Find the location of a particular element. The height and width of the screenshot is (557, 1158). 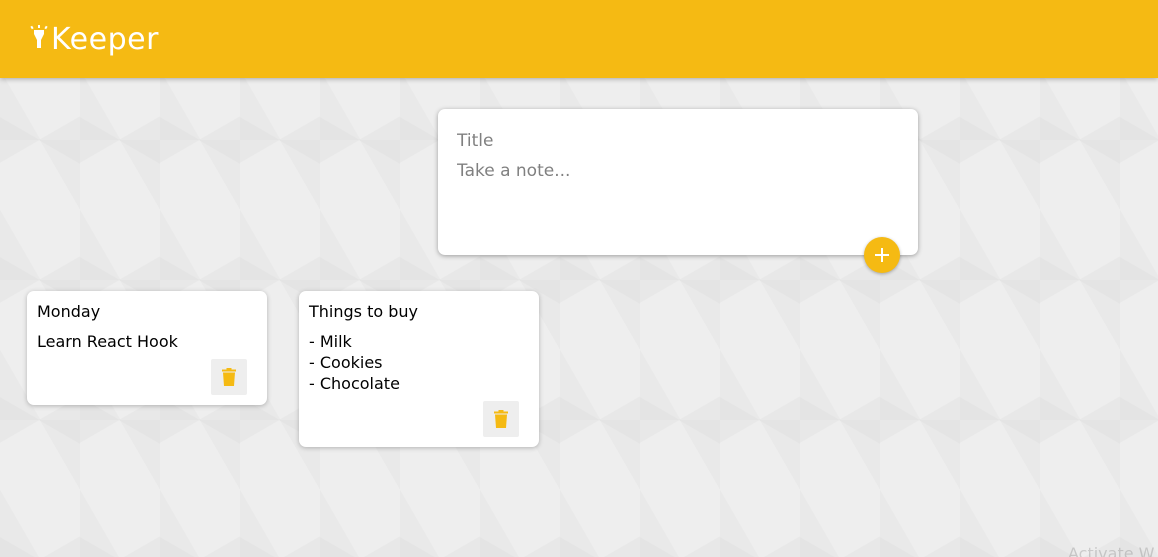

note-content-line: - Milk is located at coordinates (330, 341).